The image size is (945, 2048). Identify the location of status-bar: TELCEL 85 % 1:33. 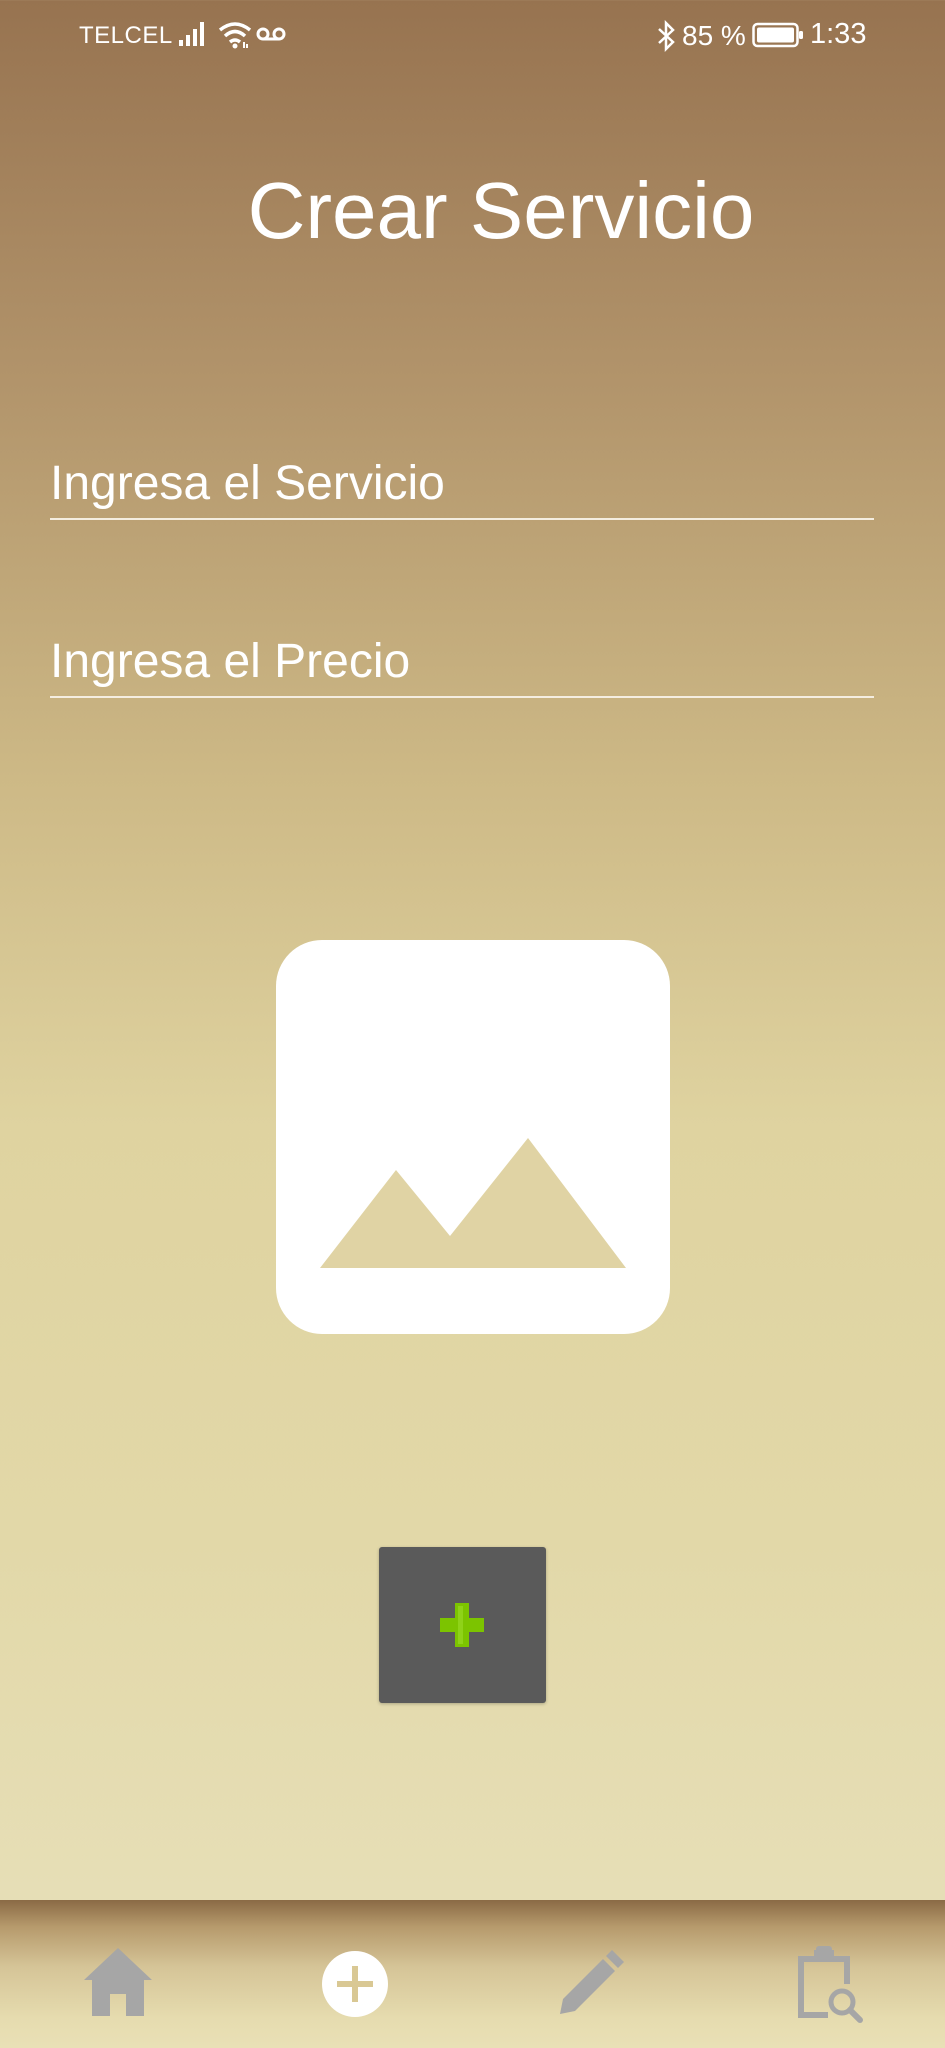
(472, 36).